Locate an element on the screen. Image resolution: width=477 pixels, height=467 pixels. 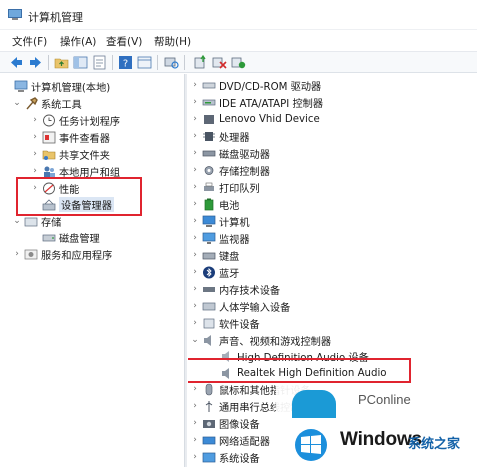
menu-view: 查看(V) is located at coordinates (124, 41).